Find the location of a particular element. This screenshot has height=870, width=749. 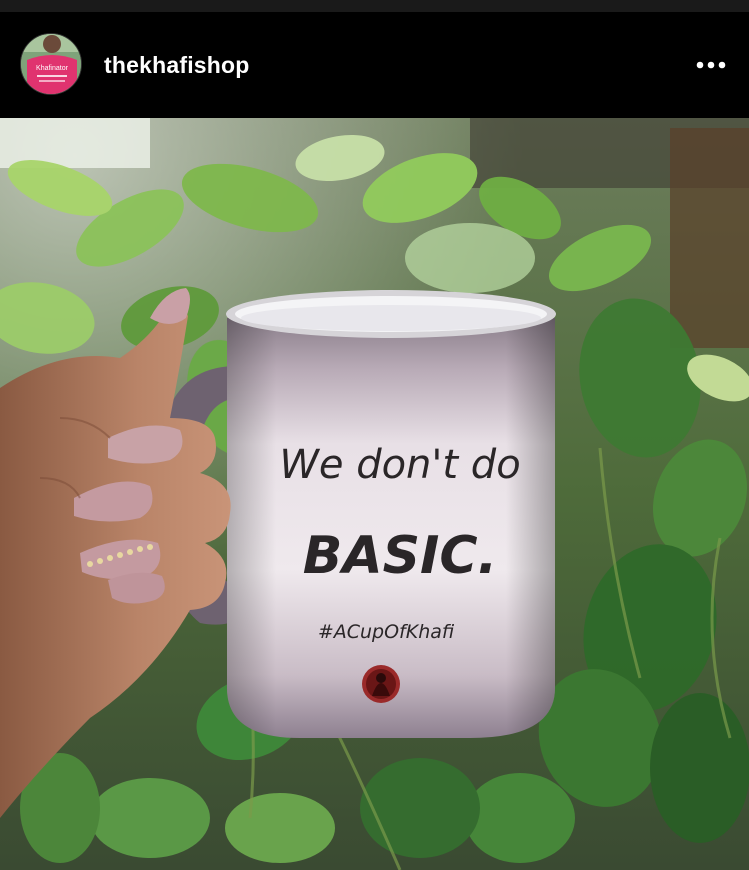

post-header: Khafinator thekhafishop is located at coordinates (374, 65).